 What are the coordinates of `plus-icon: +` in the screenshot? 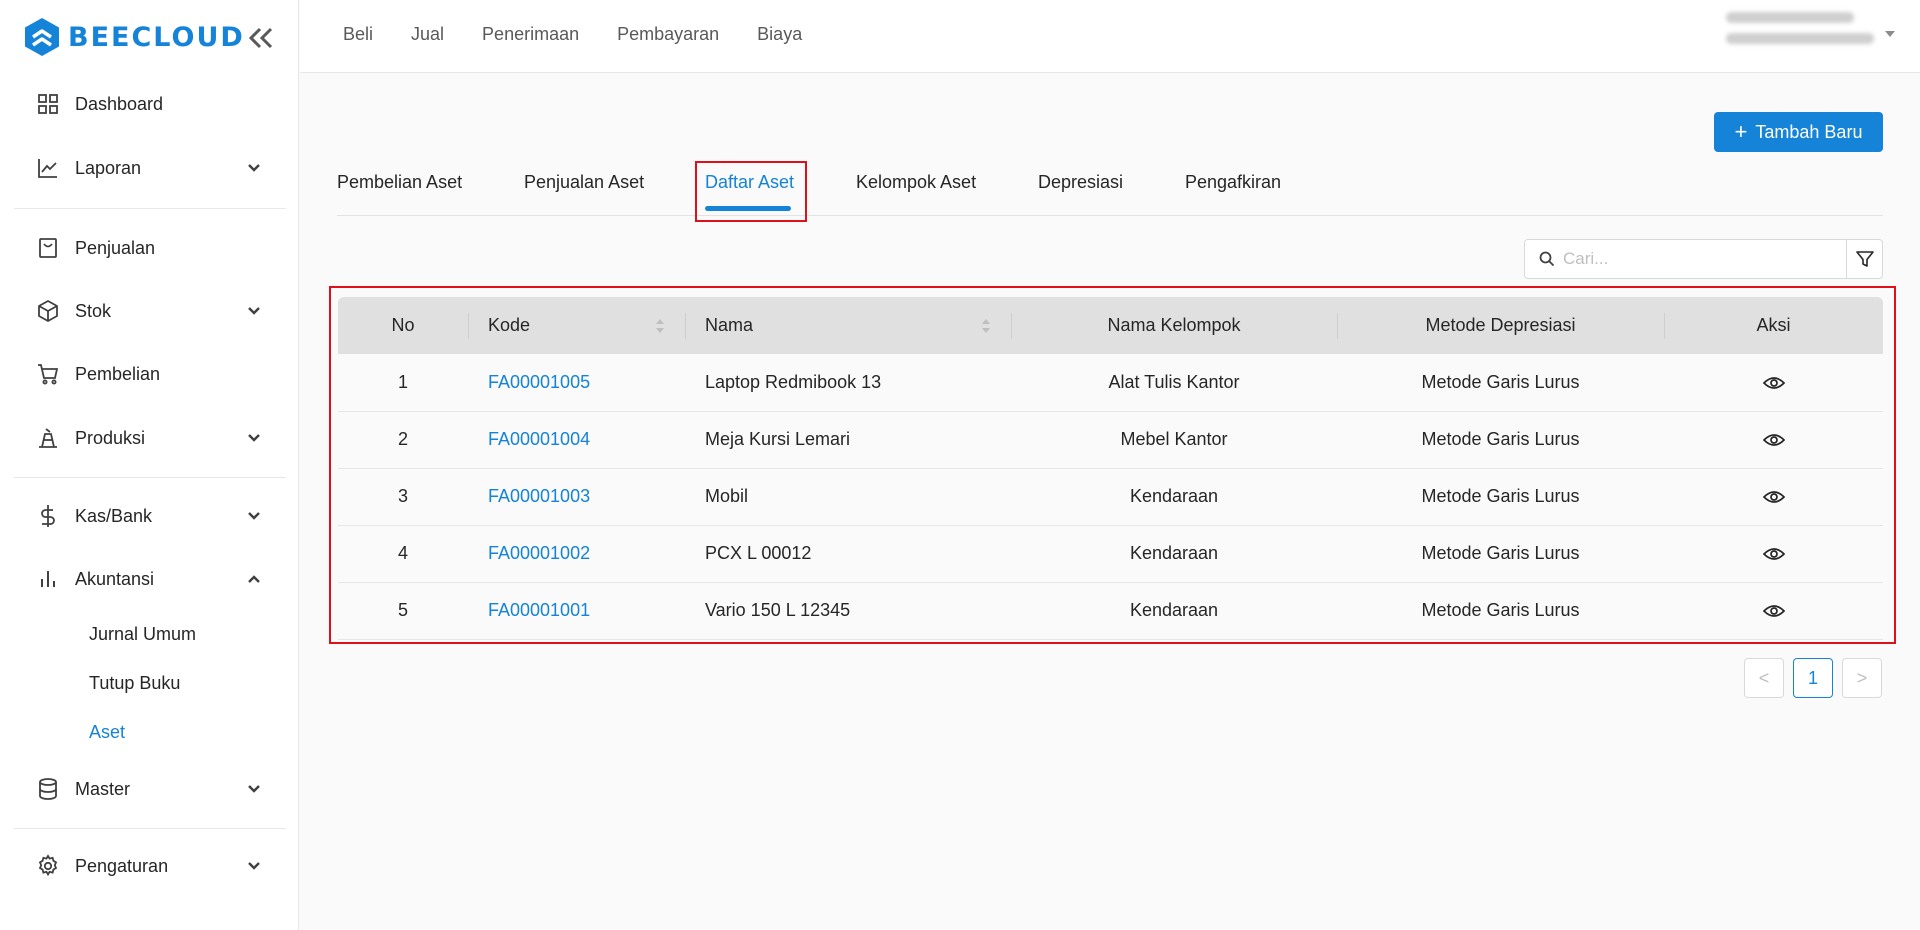 It's located at (1741, 131).